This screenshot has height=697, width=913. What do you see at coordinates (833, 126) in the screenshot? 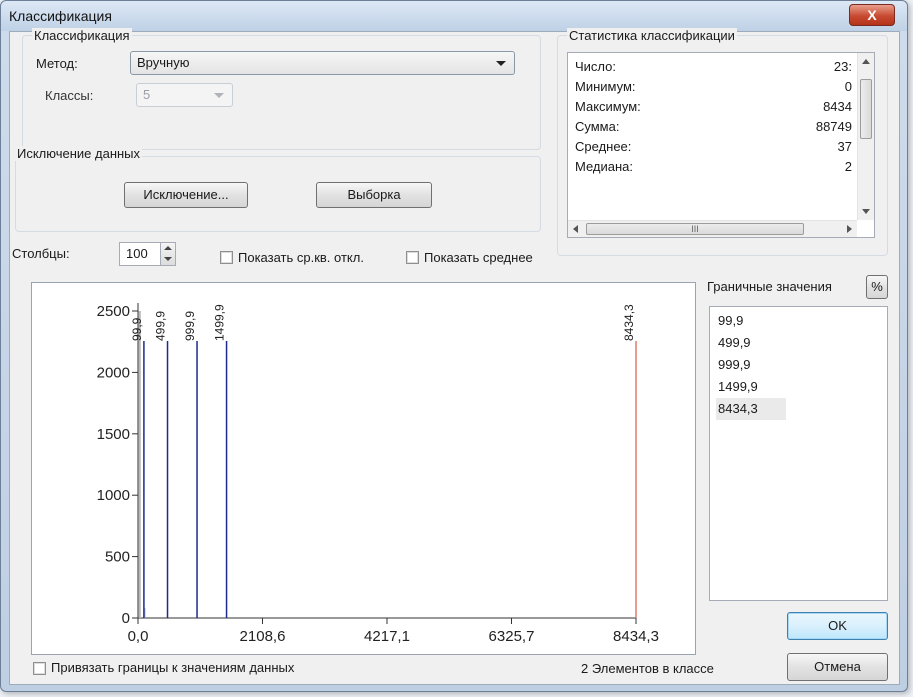
I see `stats-value: 88749` at bounding box center [833, 126].